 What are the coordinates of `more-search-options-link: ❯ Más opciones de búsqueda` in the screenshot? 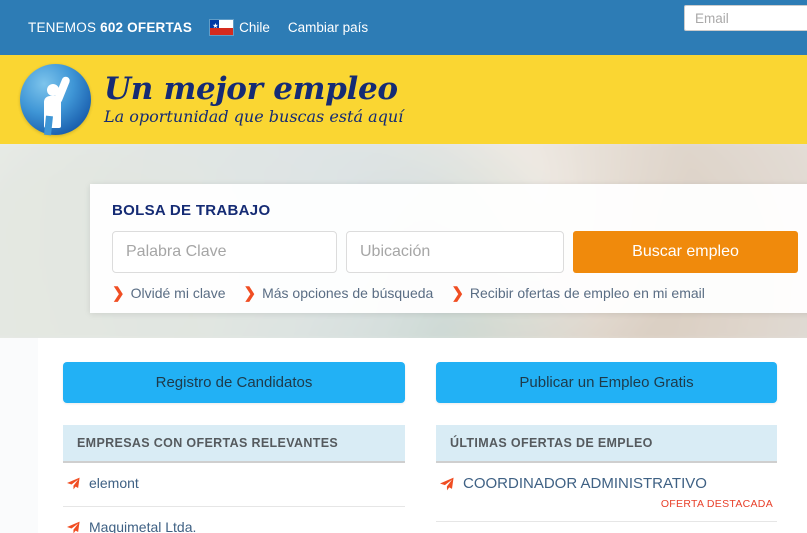 It's located at (339, 293).